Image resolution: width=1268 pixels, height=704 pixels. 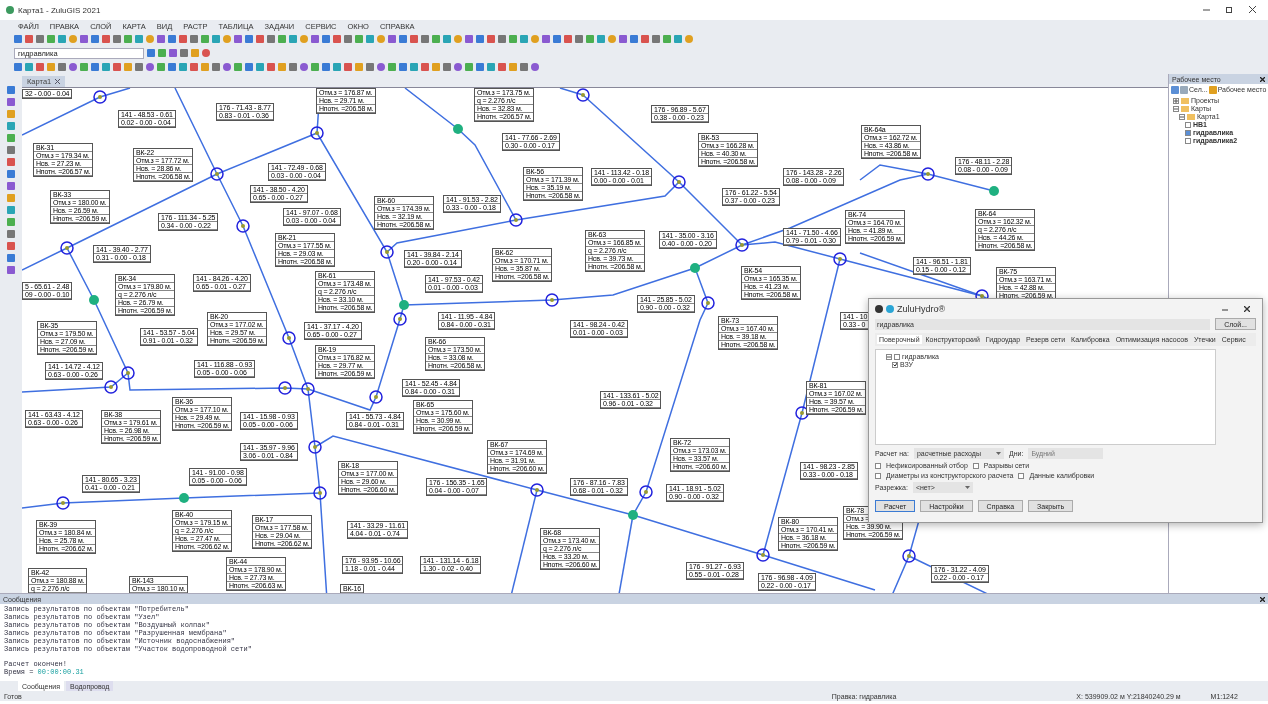 I want to click on dialog-title: ZuluHydro®, so click(x=921, y=309).